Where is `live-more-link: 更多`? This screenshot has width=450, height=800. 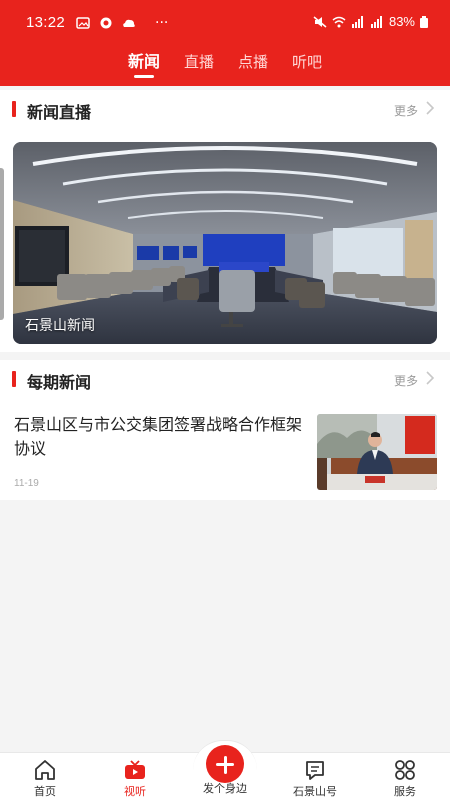
live-more-link: 更多 is located at coordinates (406, 110).